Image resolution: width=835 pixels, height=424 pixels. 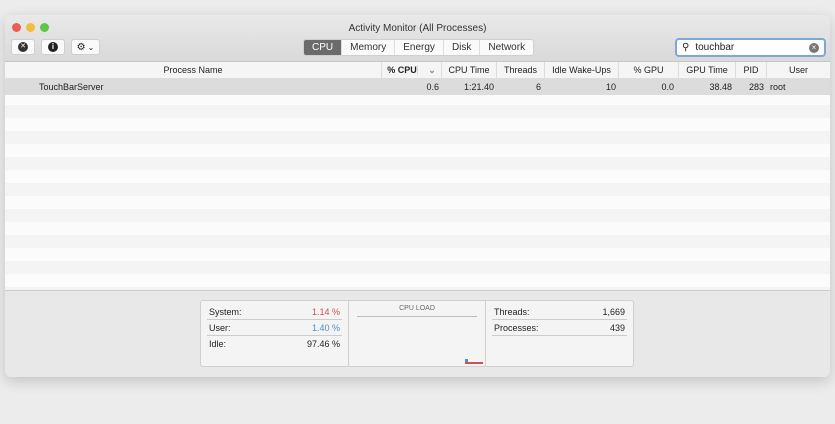 What do you see at coordinates (220, 328) in the screenshot?
I see `user-label: User:` at bounding box center [220, 328].